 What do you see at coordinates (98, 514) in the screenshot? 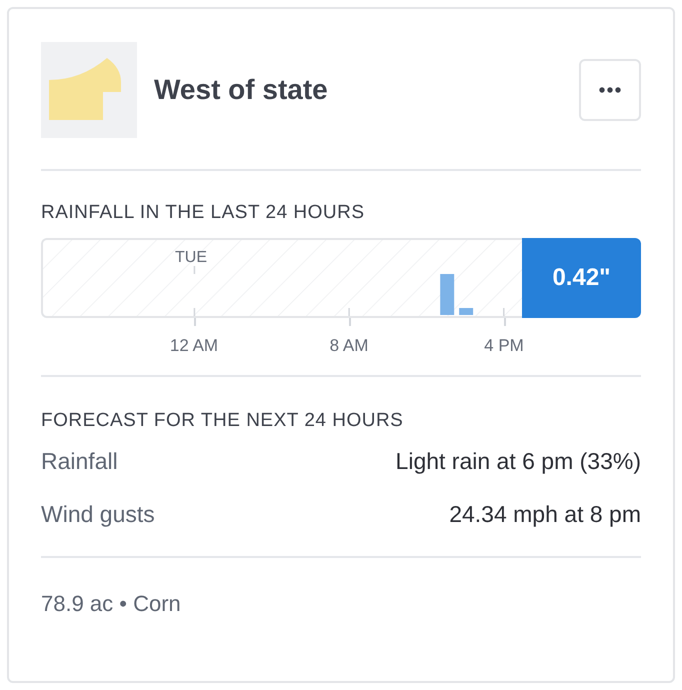
I see `forecast-label: Wind gusts` at bounding box center [98, 514].